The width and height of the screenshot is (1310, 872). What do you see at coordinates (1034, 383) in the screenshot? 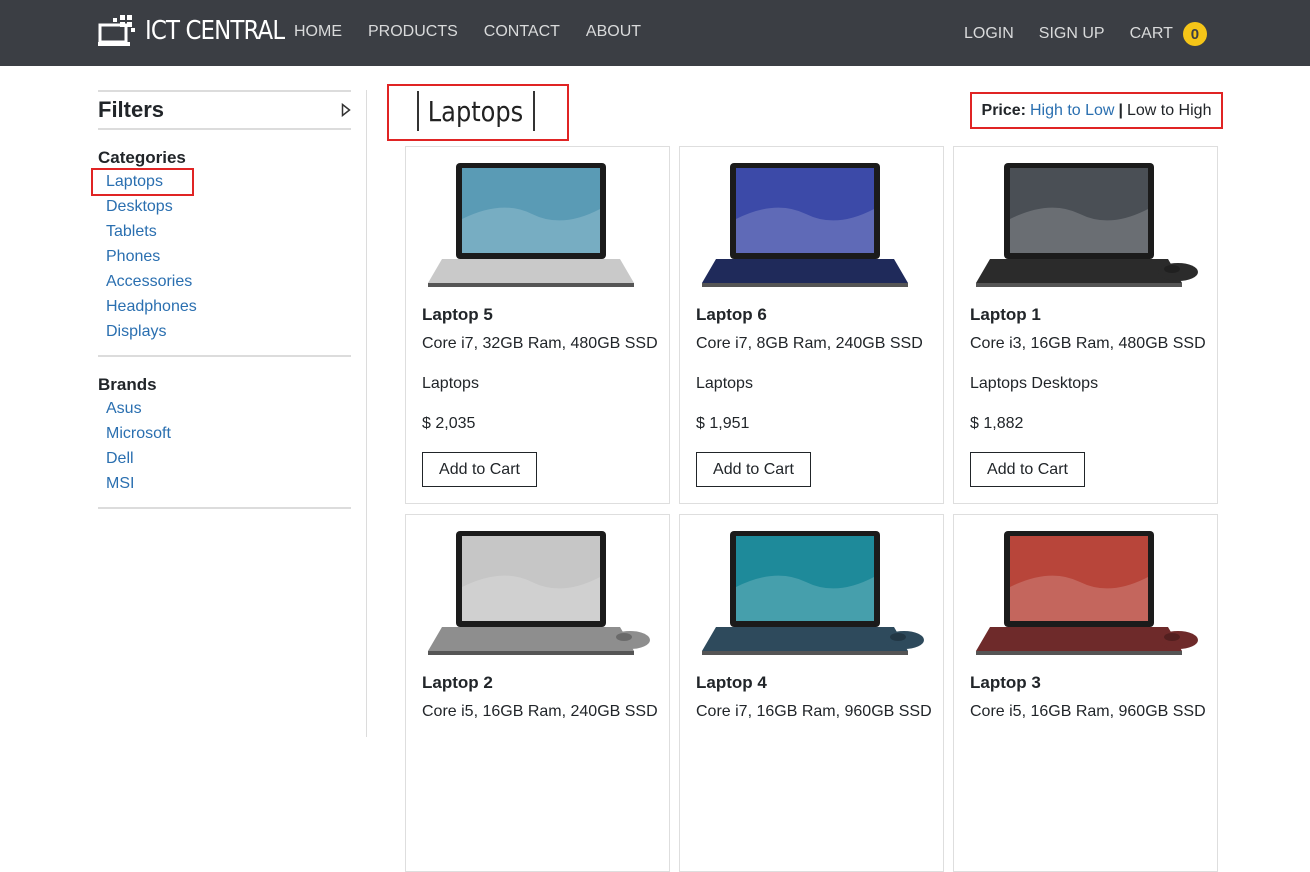
I see `product-categories: Laptops Desktops` at bounding box center [1034, 383].